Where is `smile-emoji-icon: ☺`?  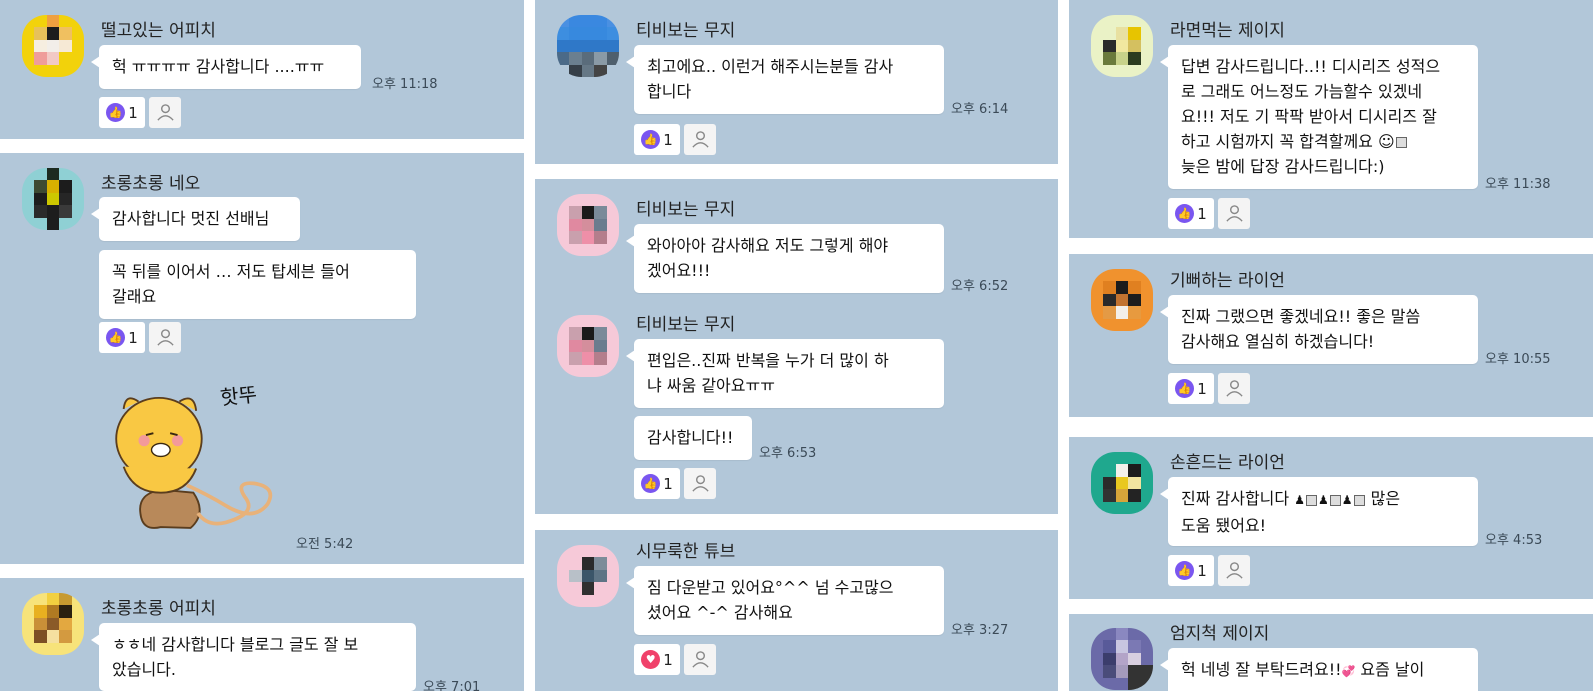 smile-emoji-icon: ☺ is located at coordinates (1386, 141).